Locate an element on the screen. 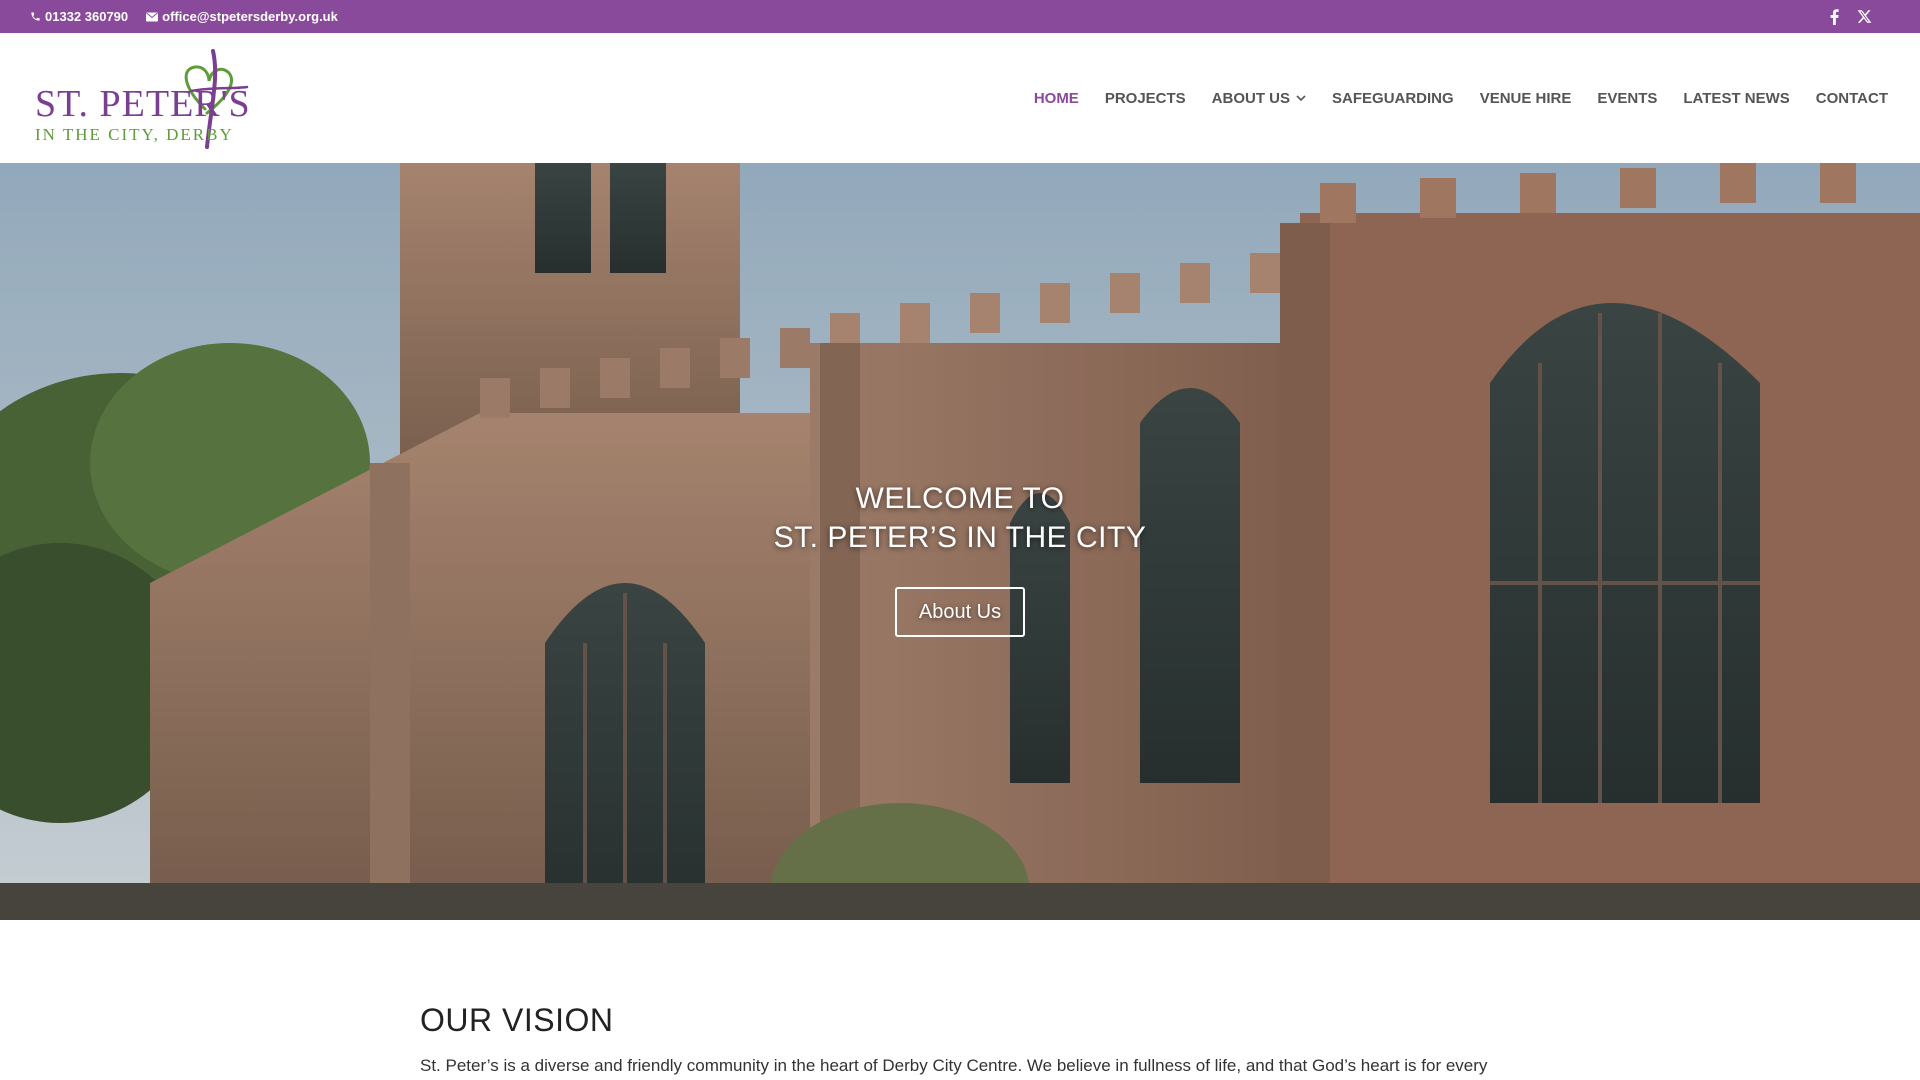 The width and height of the screenshot is (1920, 1080). nav-projects-label: PROJECTS is located at coordinates (1145, 98).